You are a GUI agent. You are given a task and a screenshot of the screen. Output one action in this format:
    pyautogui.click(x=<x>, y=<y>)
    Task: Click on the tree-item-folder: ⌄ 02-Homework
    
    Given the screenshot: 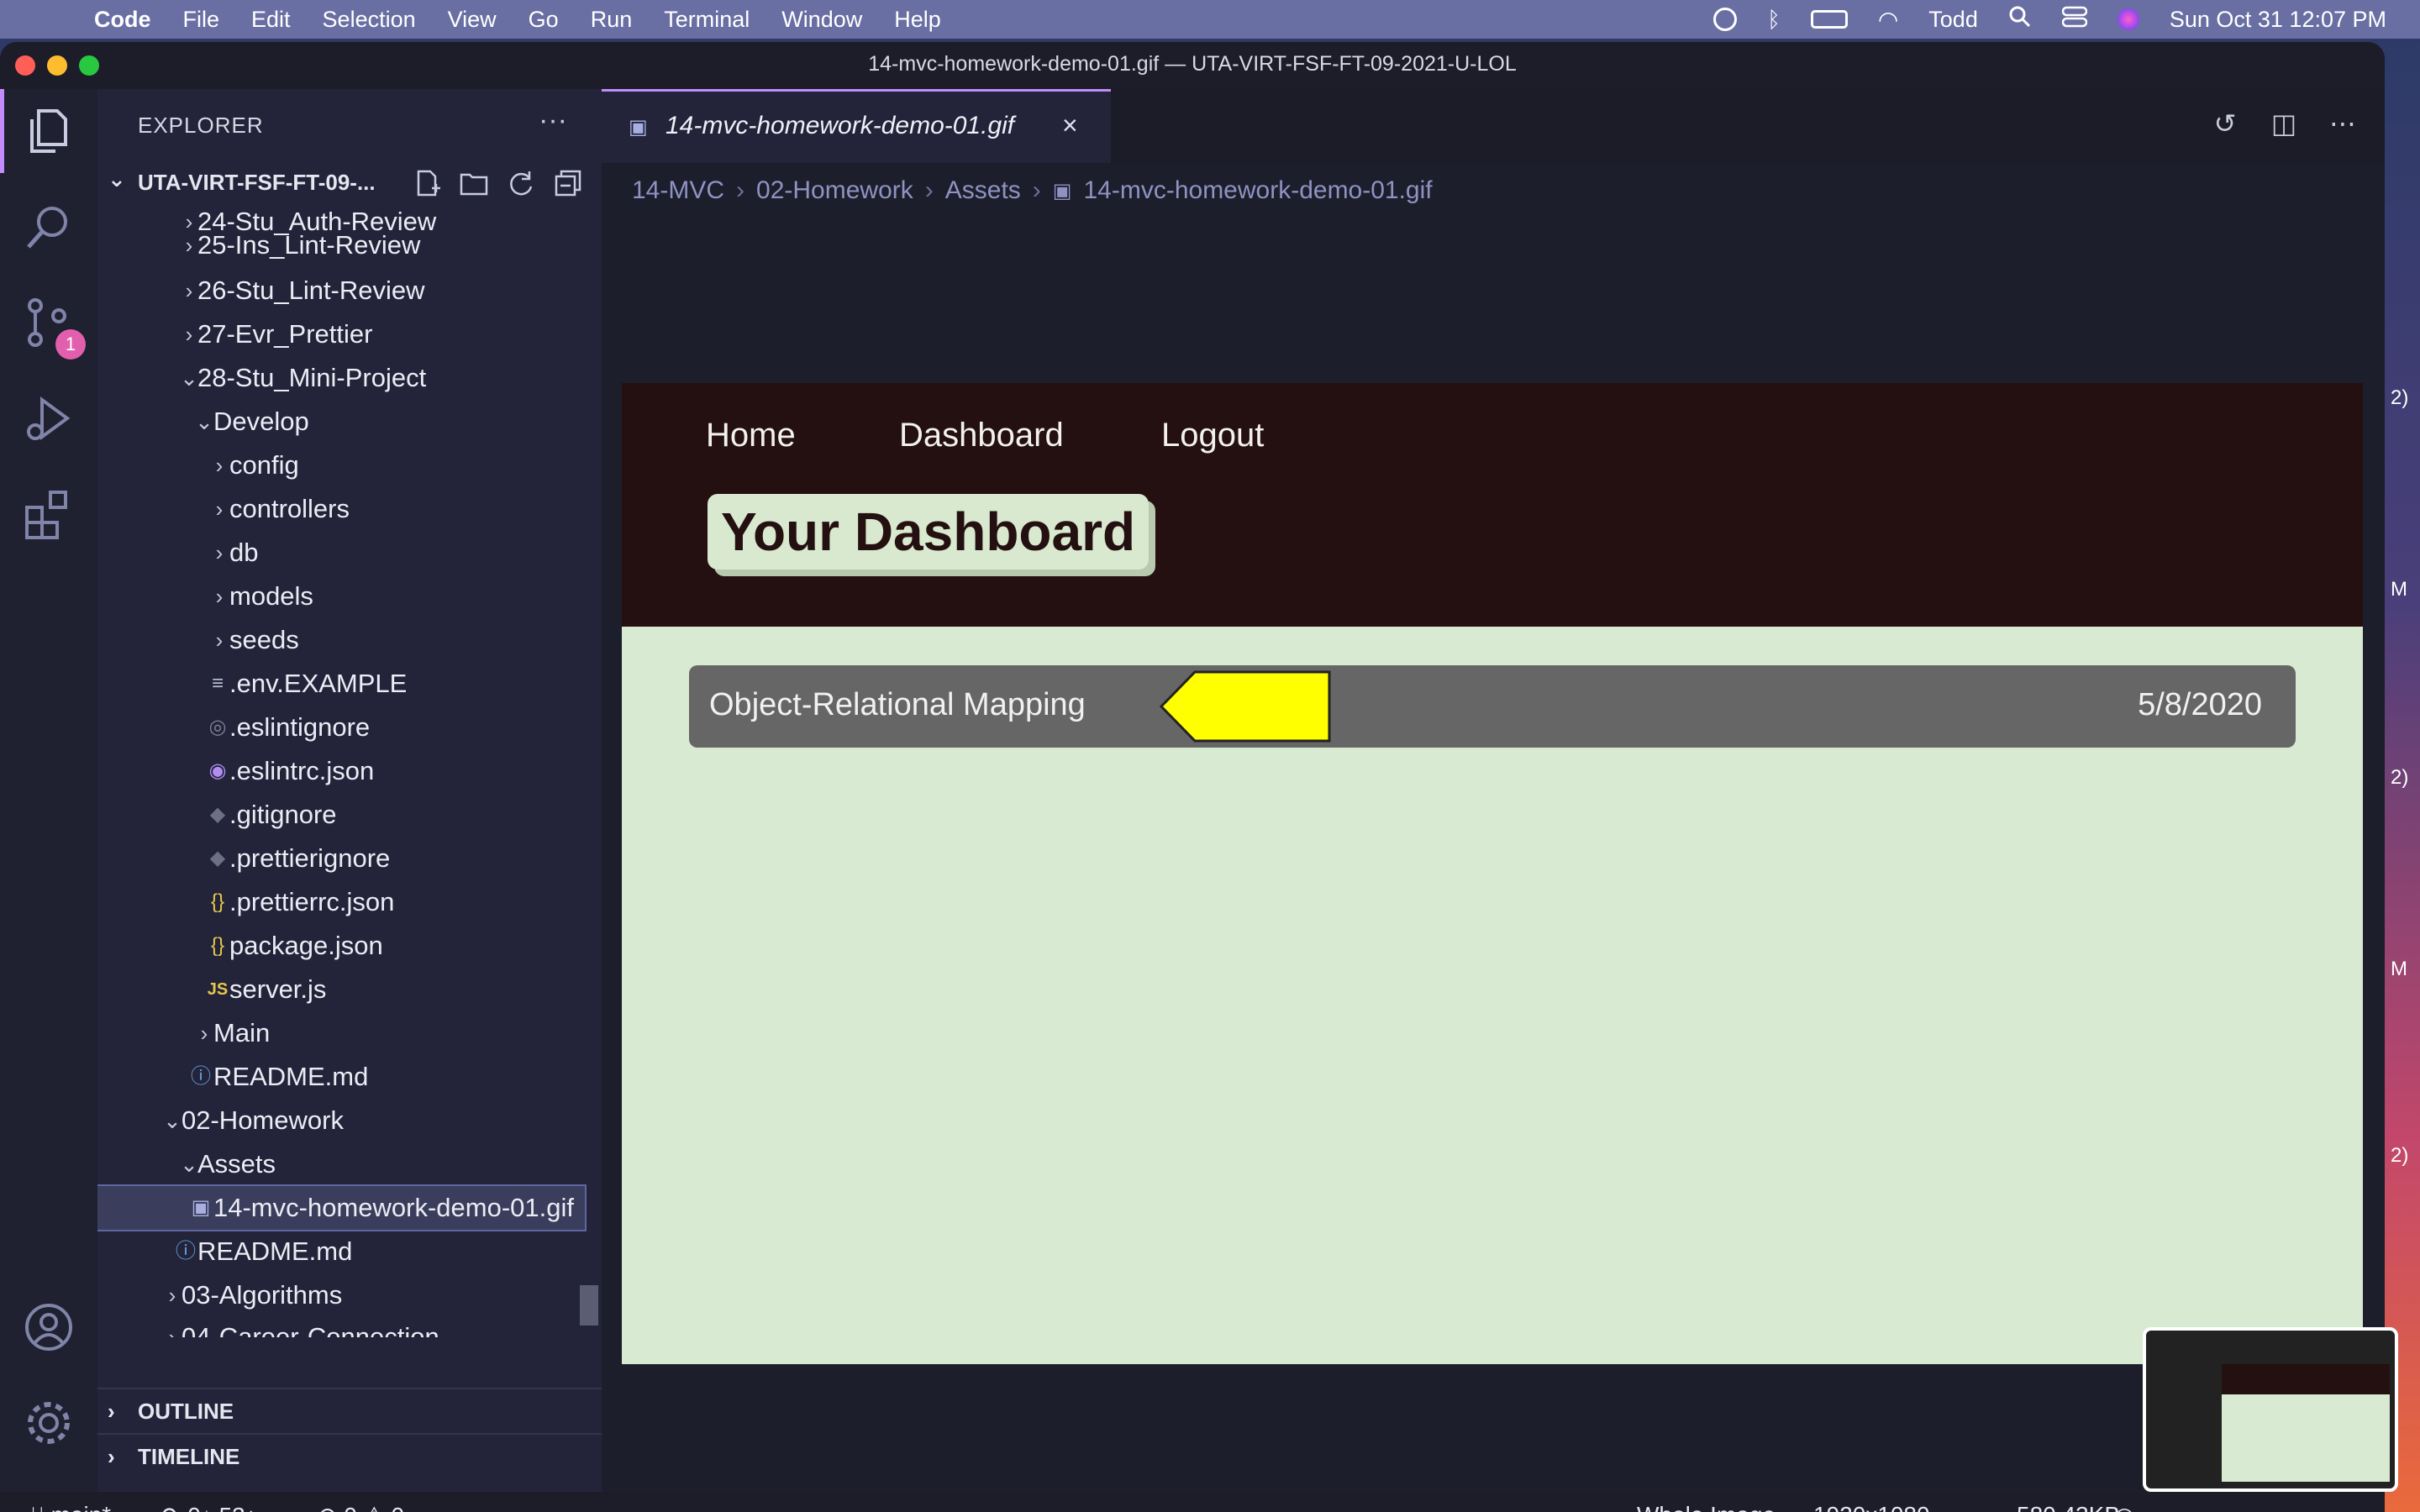 What is the action you would take?
    pyautogui.click(x=341, y=1120)
    